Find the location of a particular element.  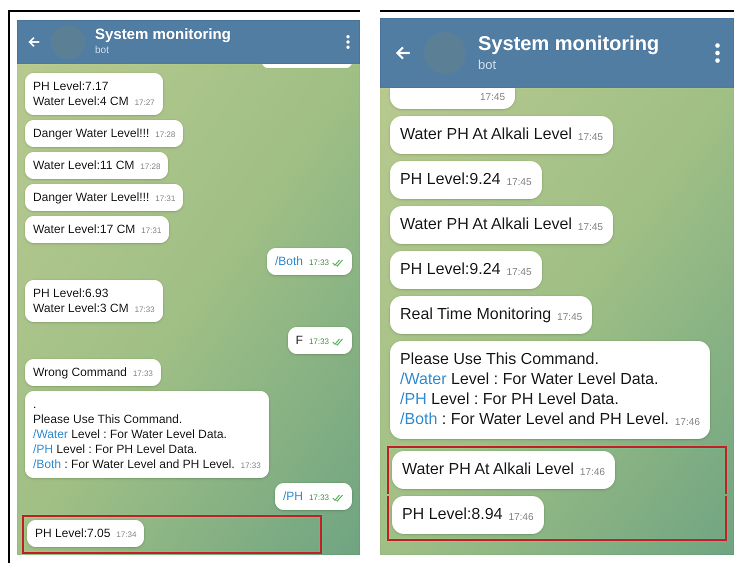

message-time: 17:27 is located at coordinates (144, 103).